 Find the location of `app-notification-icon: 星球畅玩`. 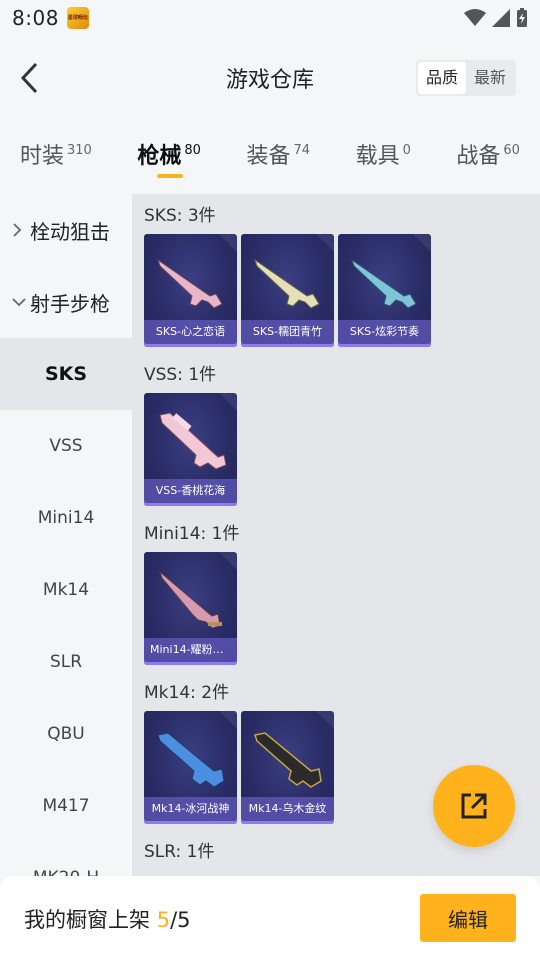

app-notification-icon: 星球畅玩 is located at coordinates (77, 18).